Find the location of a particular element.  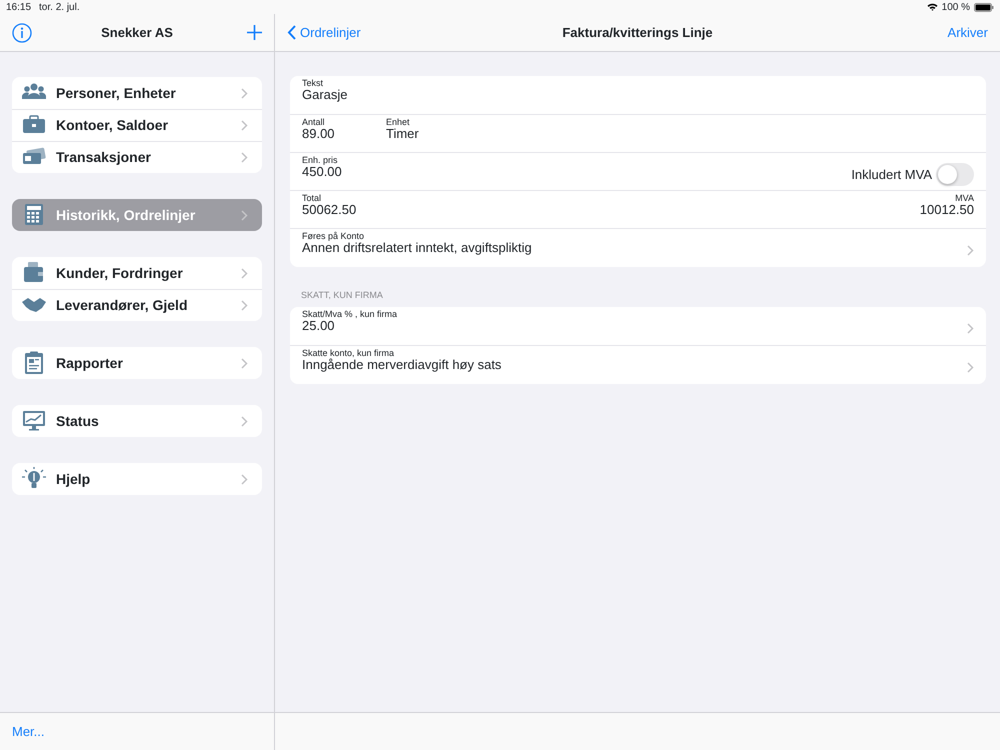

field-label: Tekst is located at coordinates (313, 83).